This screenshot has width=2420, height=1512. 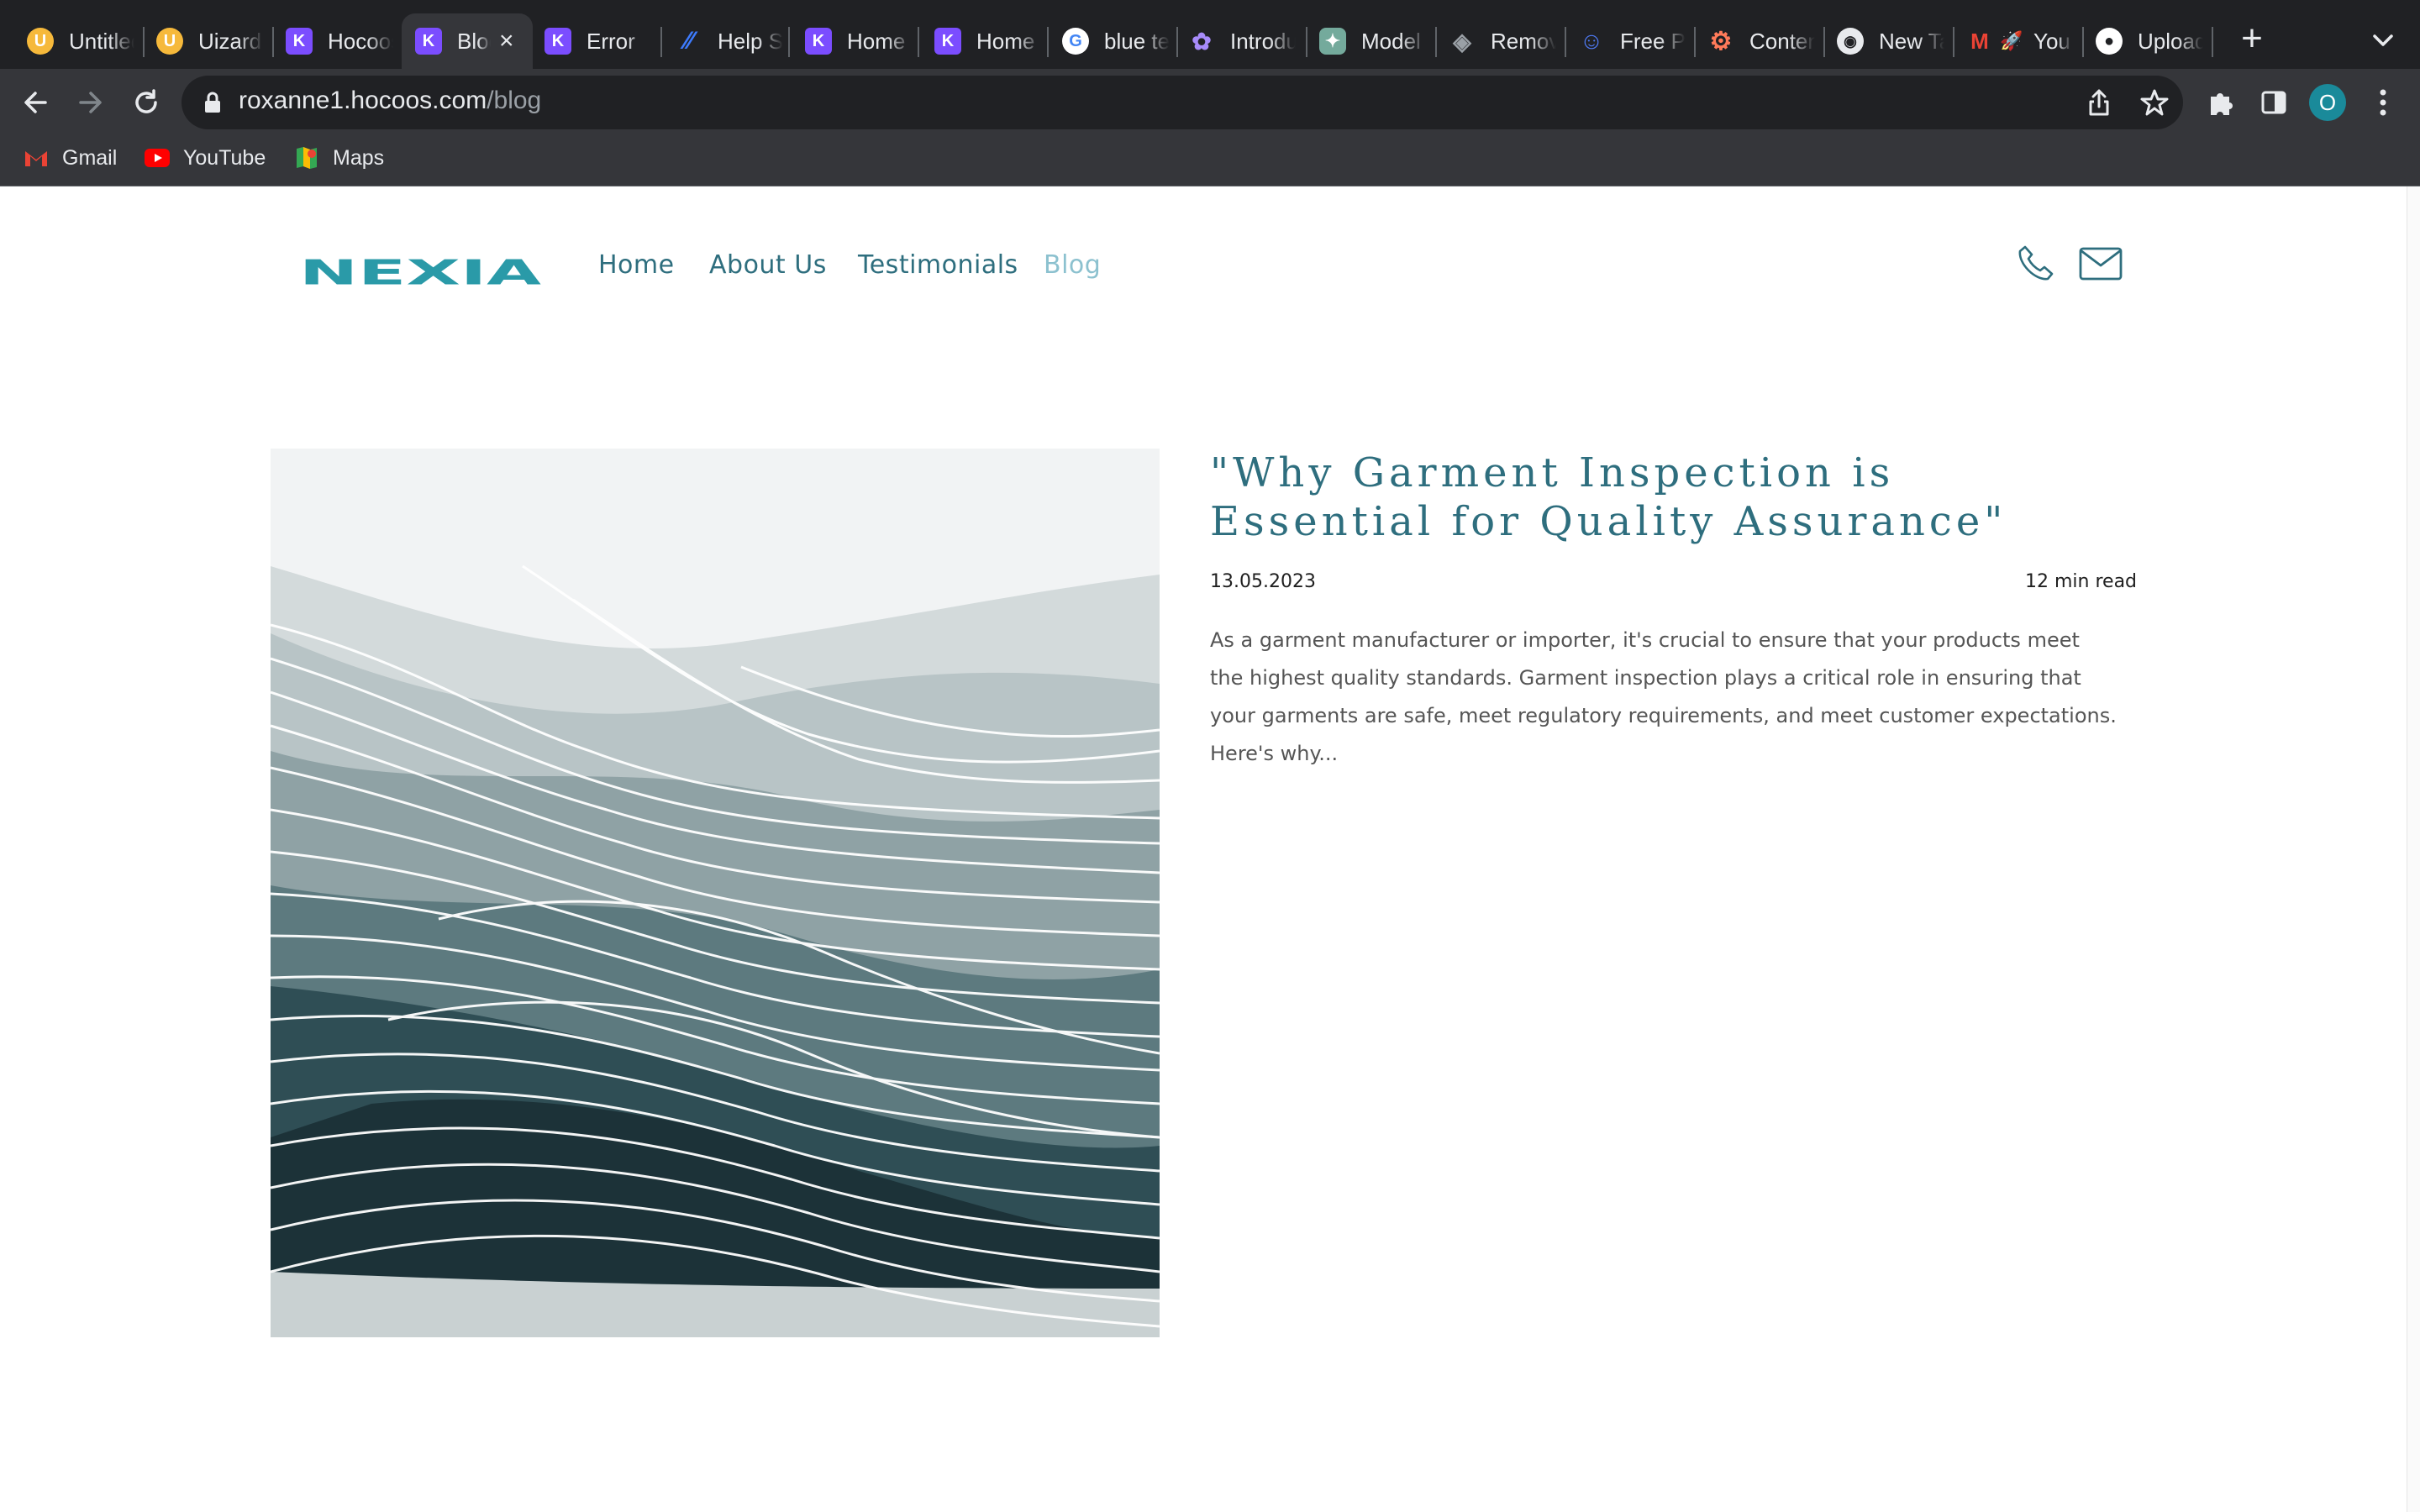 I want to click on tab-title: blue te, so click(x=1137, y=41).